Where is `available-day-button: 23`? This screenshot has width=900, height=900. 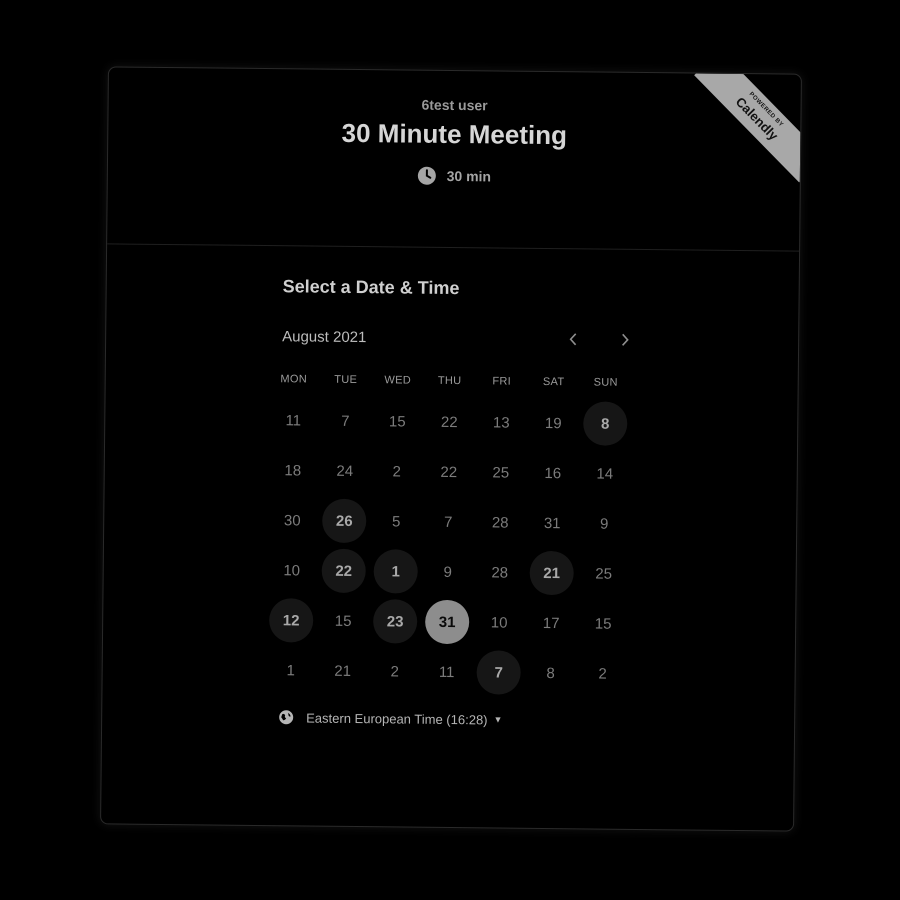
available-day-button: 23 is located at coordinates (395, 621).